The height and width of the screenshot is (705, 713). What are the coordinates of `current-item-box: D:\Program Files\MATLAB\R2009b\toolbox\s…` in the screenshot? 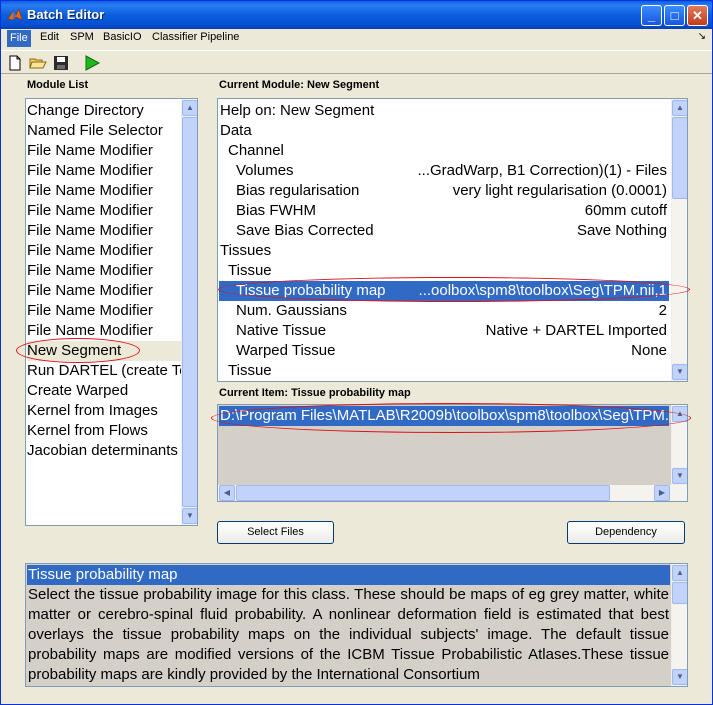 It's located at (452, 453).